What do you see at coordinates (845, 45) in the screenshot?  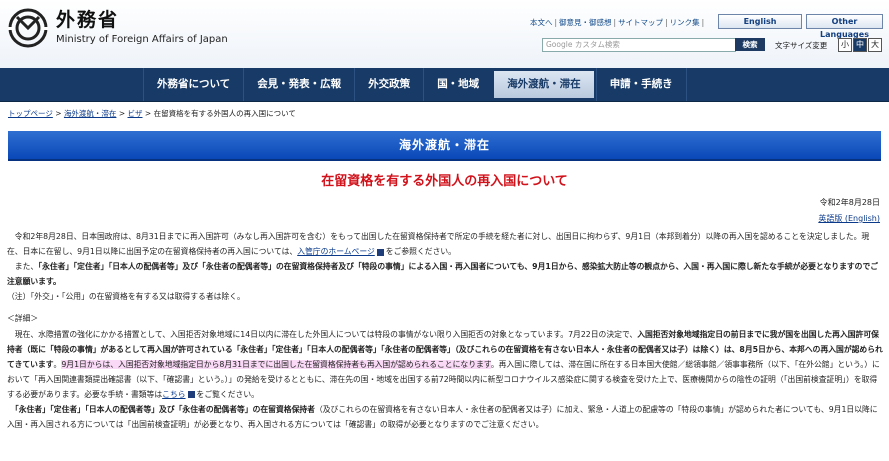 I see `font-size-small-button: 小` at bounding box center [845, 45].